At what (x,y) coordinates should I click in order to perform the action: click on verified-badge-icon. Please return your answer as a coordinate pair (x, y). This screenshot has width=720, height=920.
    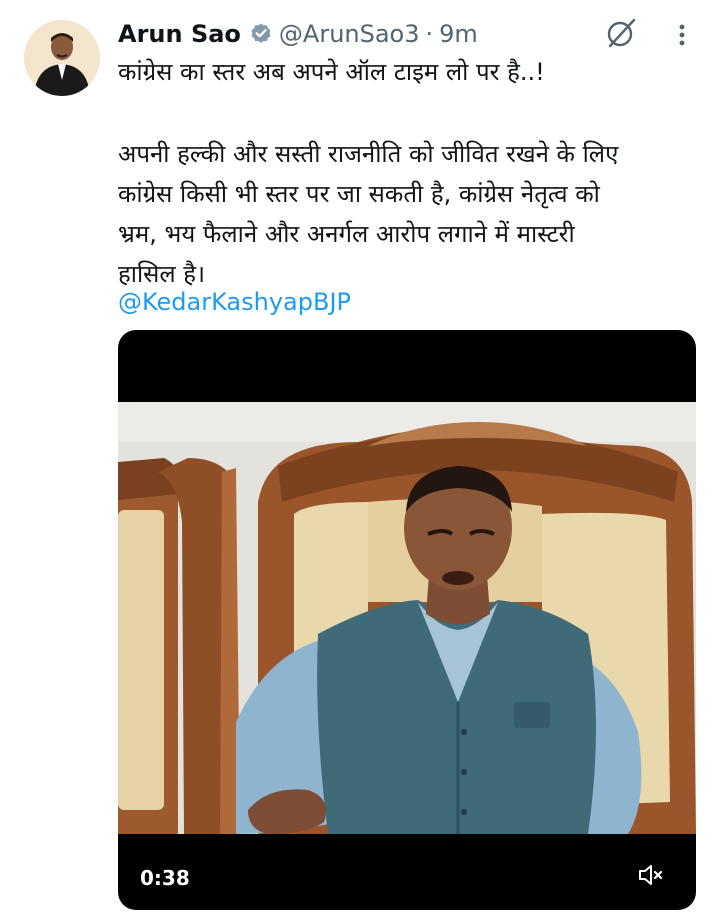
    Looking at the image, I should click on (261, 34).